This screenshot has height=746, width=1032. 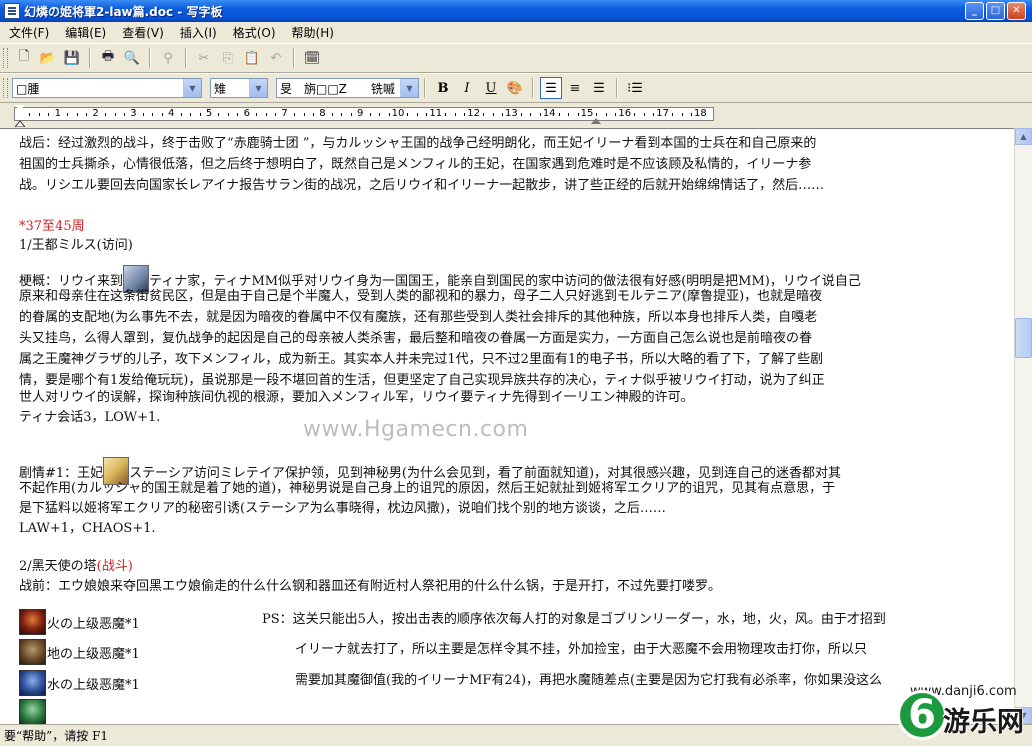 What do you see at coordinates (516, 115) in the screenshot?
I see `ruler: 1 2 3 4 5 6 7 8 9 10 11 12 13 14 15 16 17 18` at bounding box center [516, 115].